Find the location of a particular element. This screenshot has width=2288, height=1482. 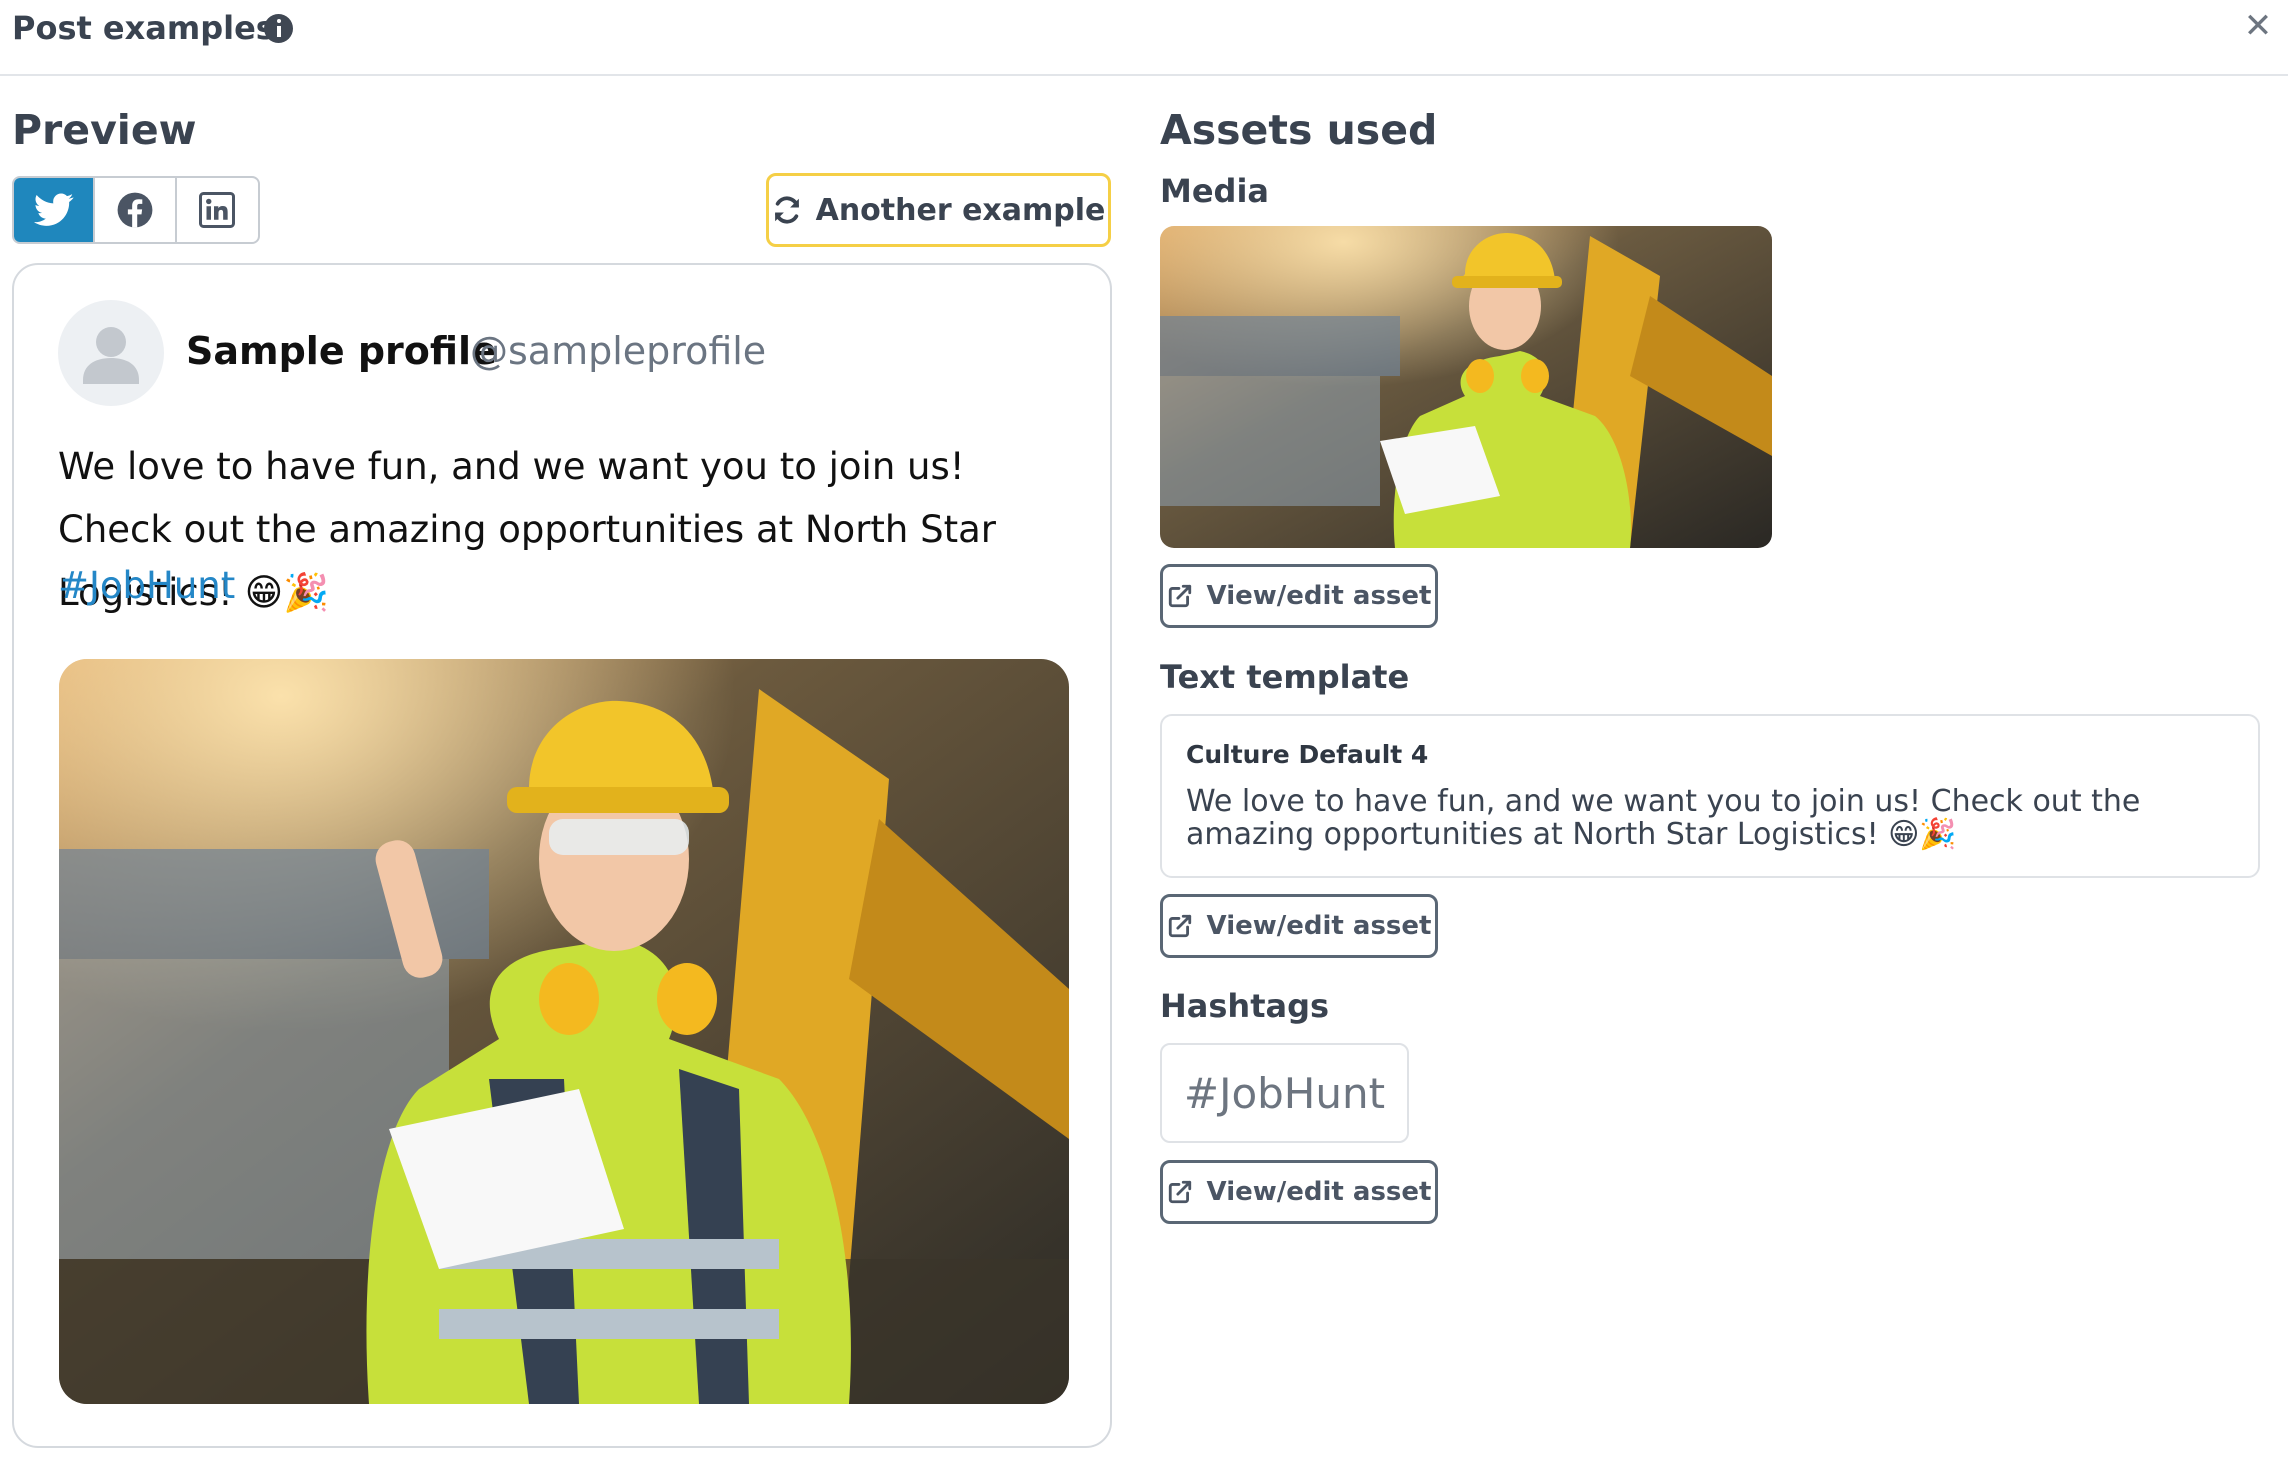

another-example-button: Another example is located at coordinates (938, 210).